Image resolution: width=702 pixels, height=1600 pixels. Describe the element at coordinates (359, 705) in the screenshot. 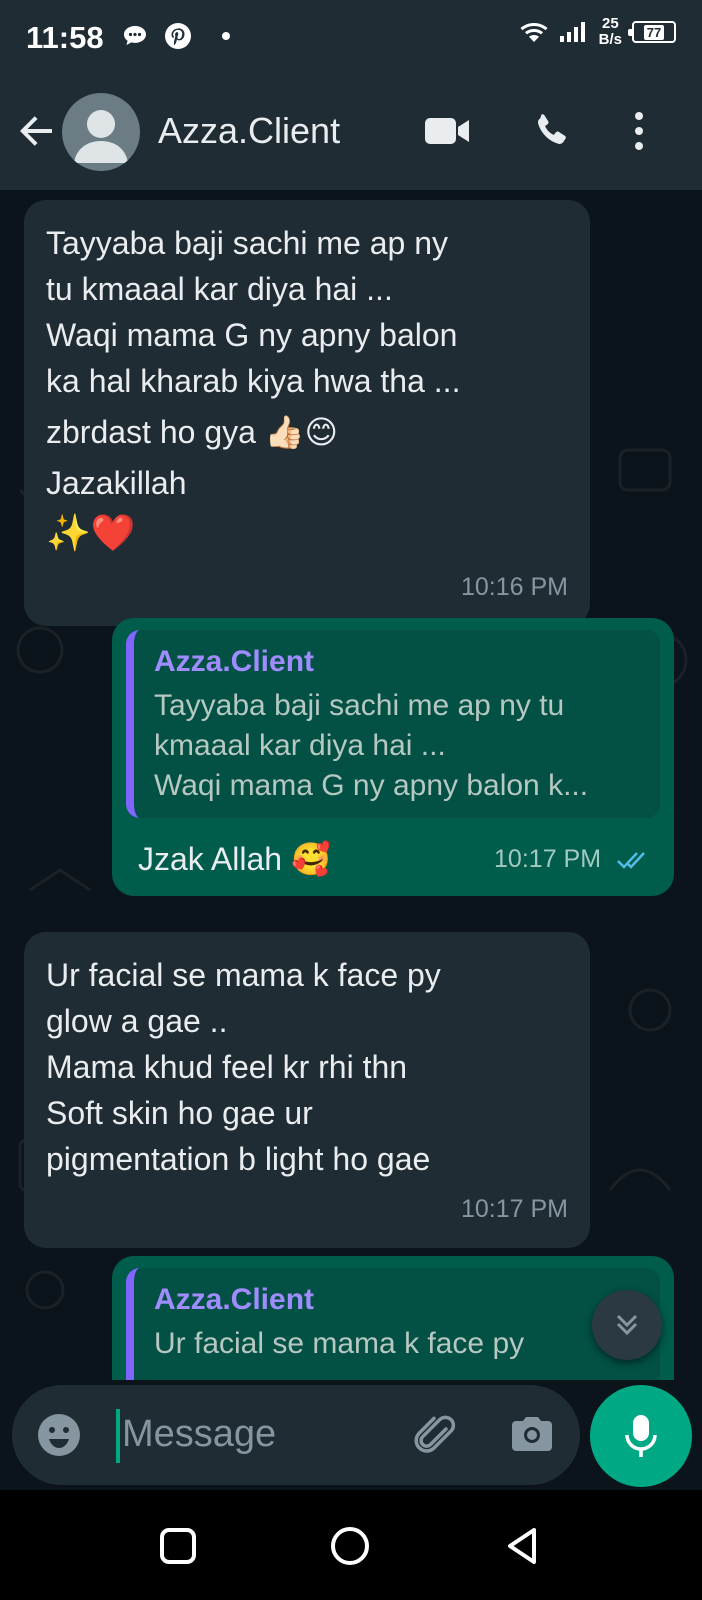

I see `quote-line: Tayyaba baji sachi me ap ny tu` at that location.